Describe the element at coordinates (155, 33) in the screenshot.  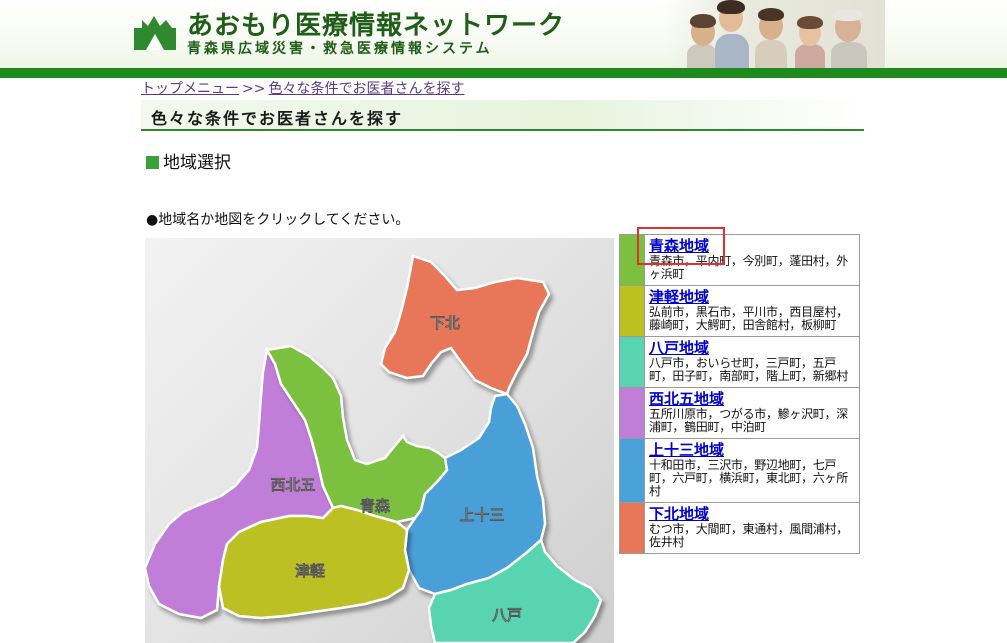
I see `aomori-prefecture-logo-icon` at that location.